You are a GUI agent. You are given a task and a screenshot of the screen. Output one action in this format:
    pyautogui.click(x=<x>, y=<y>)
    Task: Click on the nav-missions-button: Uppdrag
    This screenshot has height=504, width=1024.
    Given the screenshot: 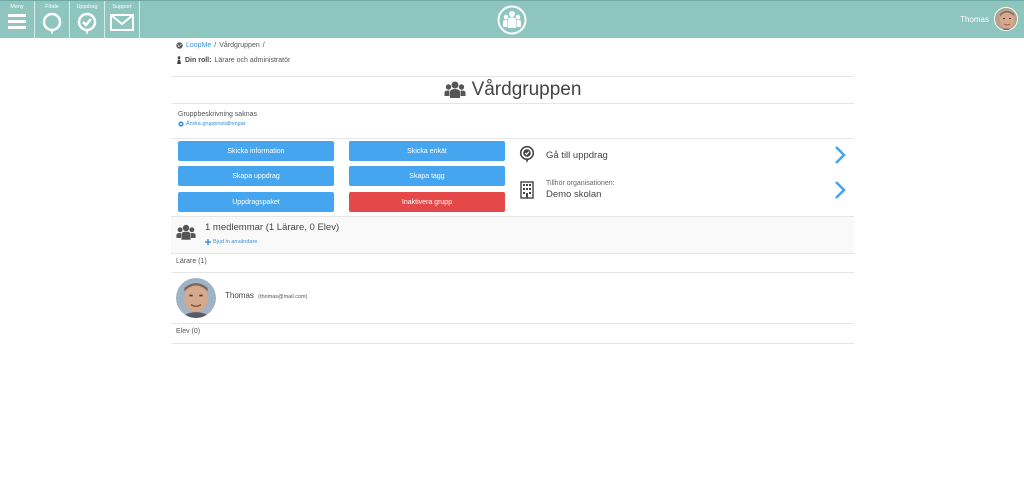 What is the action you would take?
    pyautogui.click(x=87, y=20)
    